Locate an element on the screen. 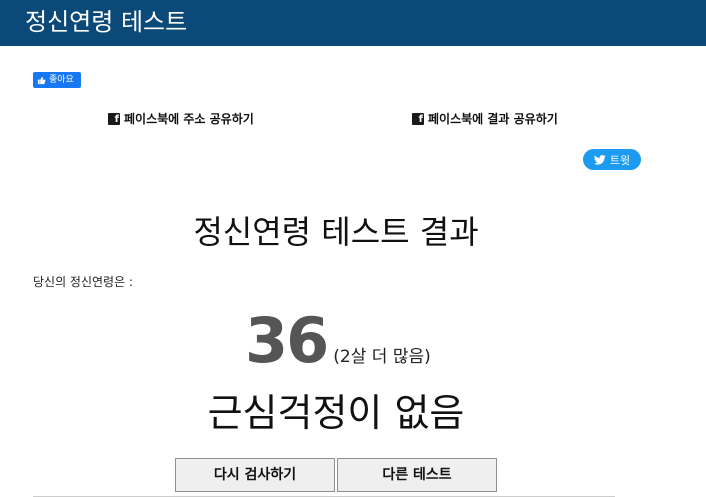 Image resolution: width=706 pixels, height=497 pixels. result-heading: 정신연령 테스트 결과 is located at coordinates (336, 232).